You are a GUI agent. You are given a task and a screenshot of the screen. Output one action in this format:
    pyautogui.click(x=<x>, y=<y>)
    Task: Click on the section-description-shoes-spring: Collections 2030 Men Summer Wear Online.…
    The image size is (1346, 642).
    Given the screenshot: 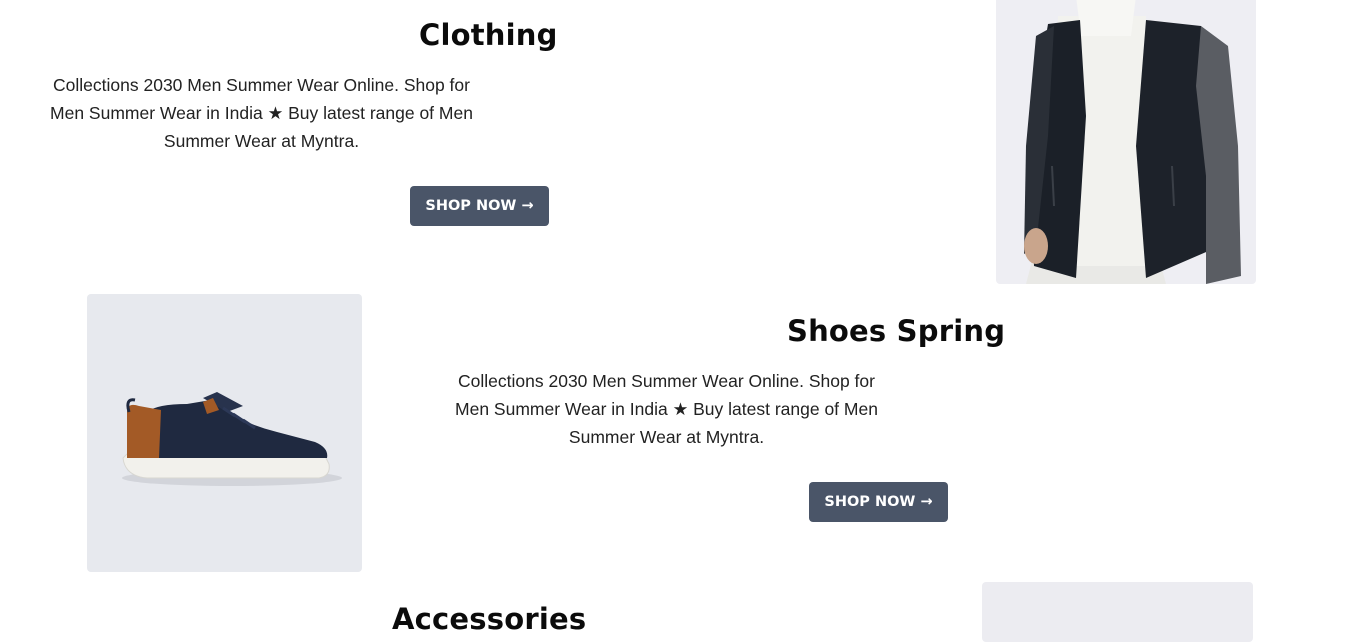 What is the action you would take?
    pyautogui.click(x=666, y=409)
    